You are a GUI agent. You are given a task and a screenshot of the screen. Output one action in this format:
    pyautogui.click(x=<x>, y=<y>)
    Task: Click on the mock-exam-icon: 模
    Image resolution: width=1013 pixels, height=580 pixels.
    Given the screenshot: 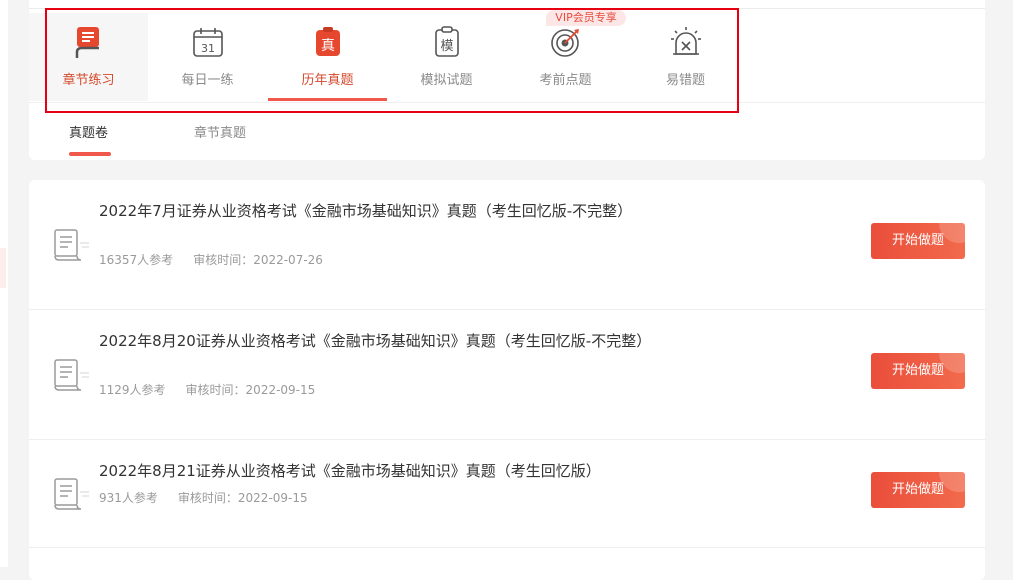 What is the action you would take?
    pyautogui.click(x=447, y=42)
    